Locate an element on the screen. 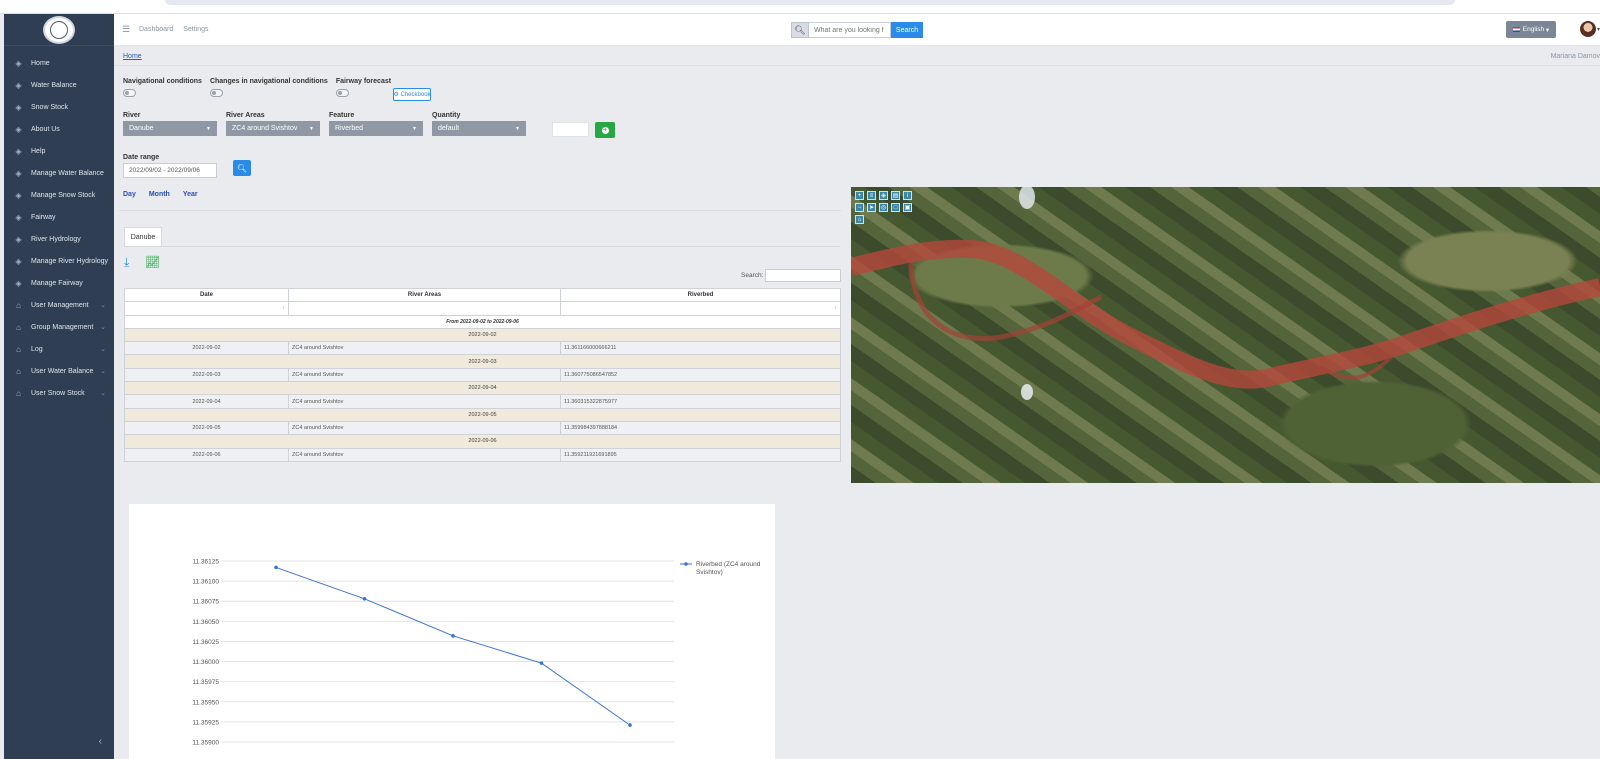  print-icon: ▣ is located at coordinates (907, 207).